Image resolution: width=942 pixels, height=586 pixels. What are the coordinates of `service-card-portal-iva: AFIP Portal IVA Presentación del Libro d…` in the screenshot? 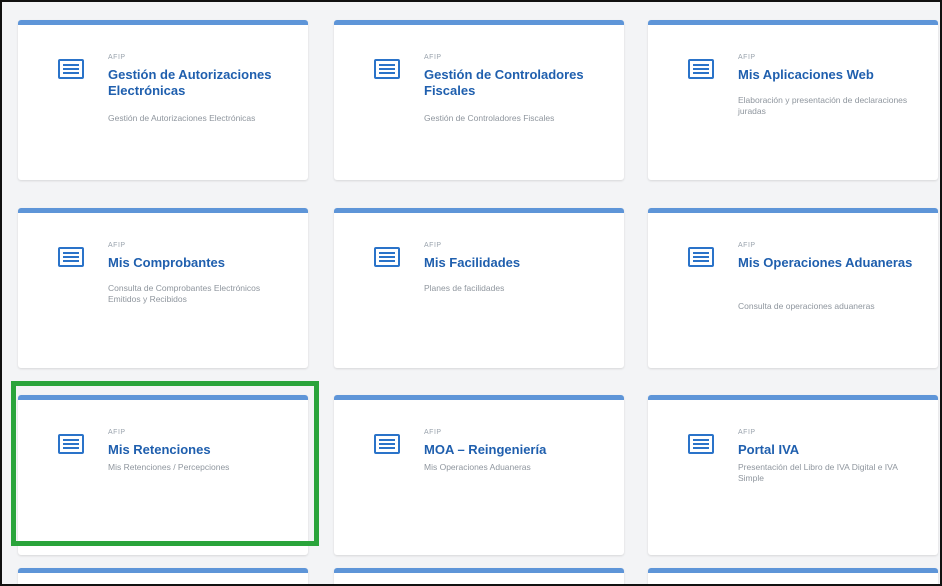 It's located at (793, 475).